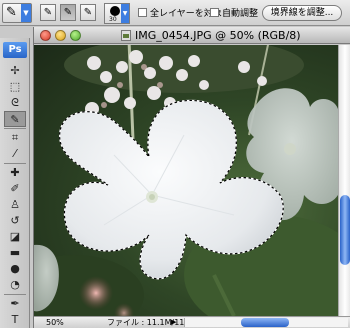 Image resolution: width=350 pixels, height=328 pixels. What do you see at coordinates (176, 322) in the screenshot?
I see `status-menu-arrow-icon: ▶` at bounding box center [176, 322].